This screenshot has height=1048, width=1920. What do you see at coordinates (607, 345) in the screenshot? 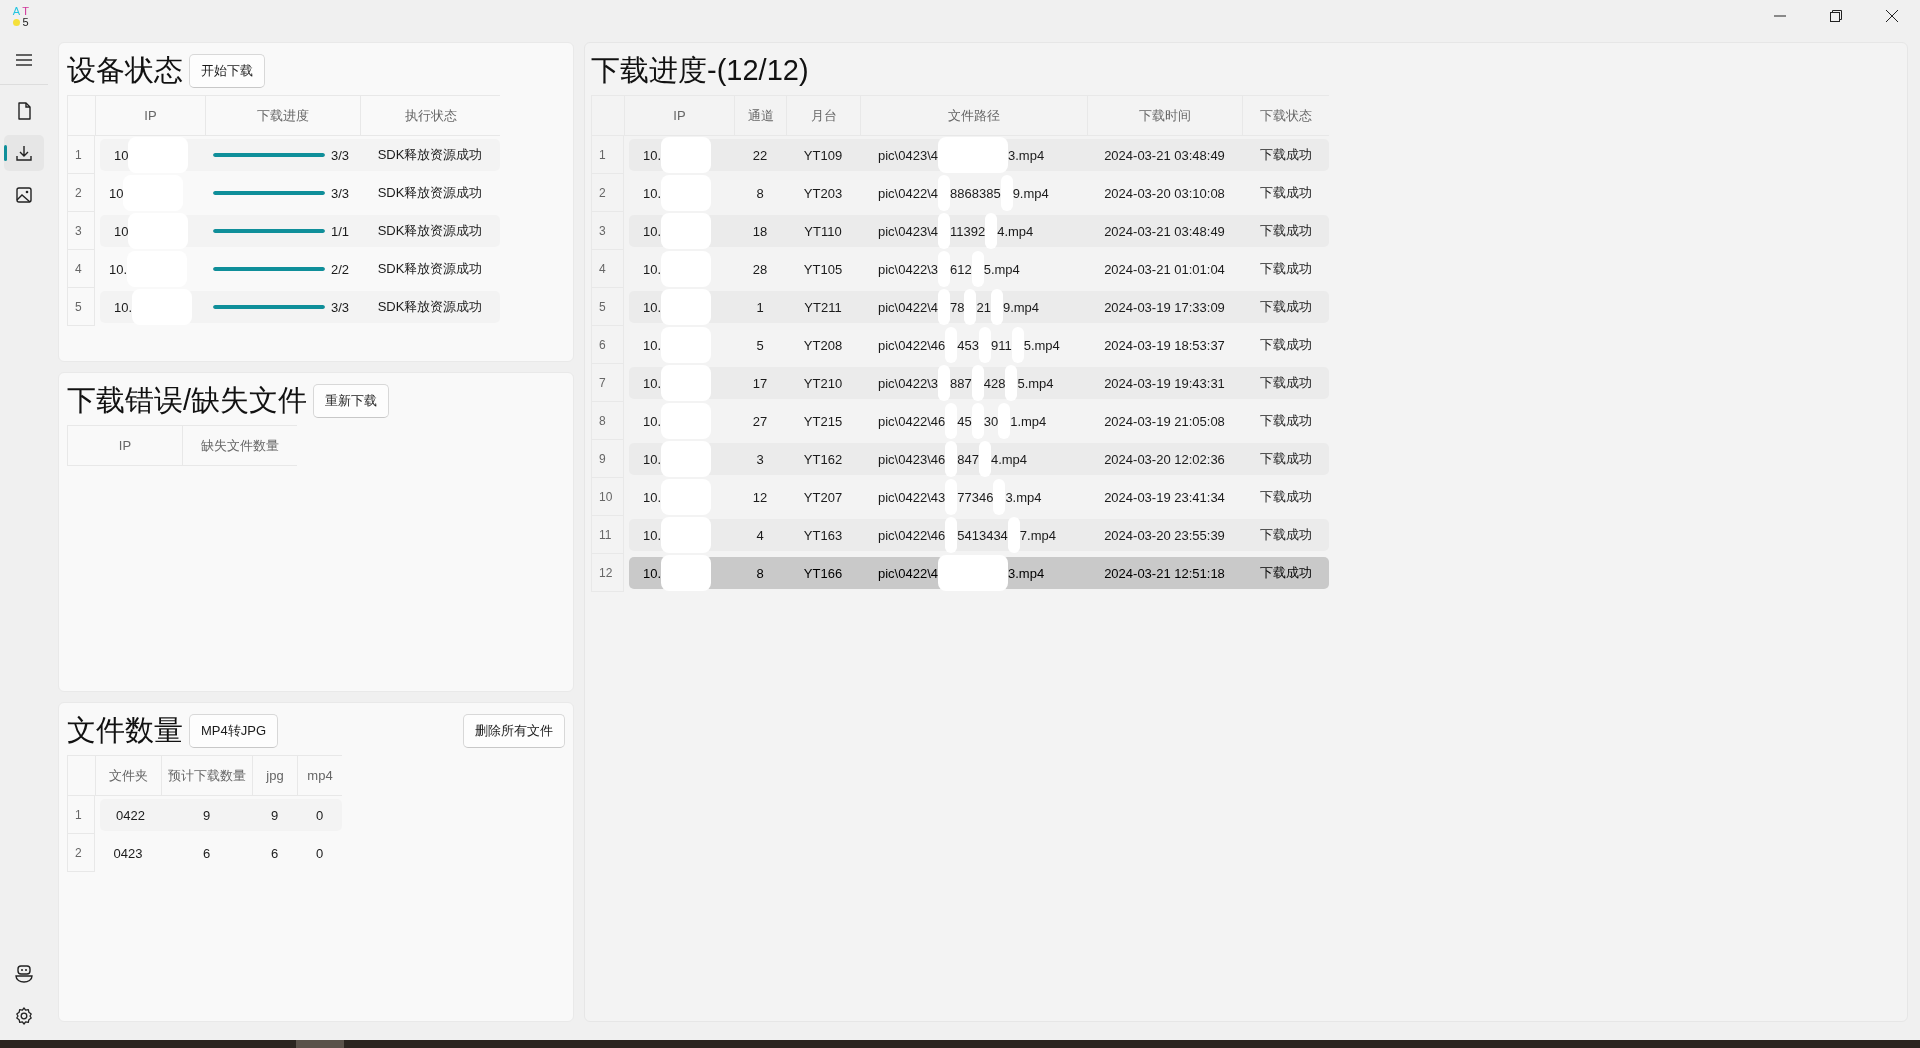
I see `row-number: 6` at bounding box center [607, 345].